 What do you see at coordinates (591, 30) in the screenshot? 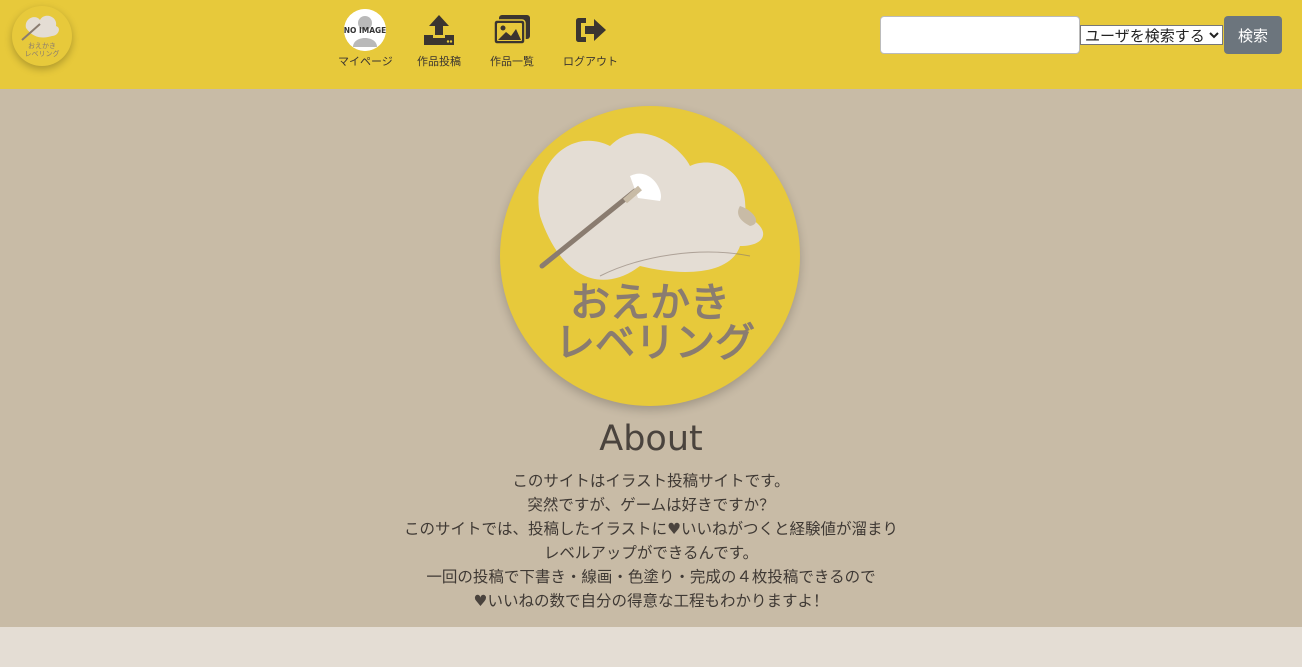
I see `logout-icon` at bounding box center [591, 30].